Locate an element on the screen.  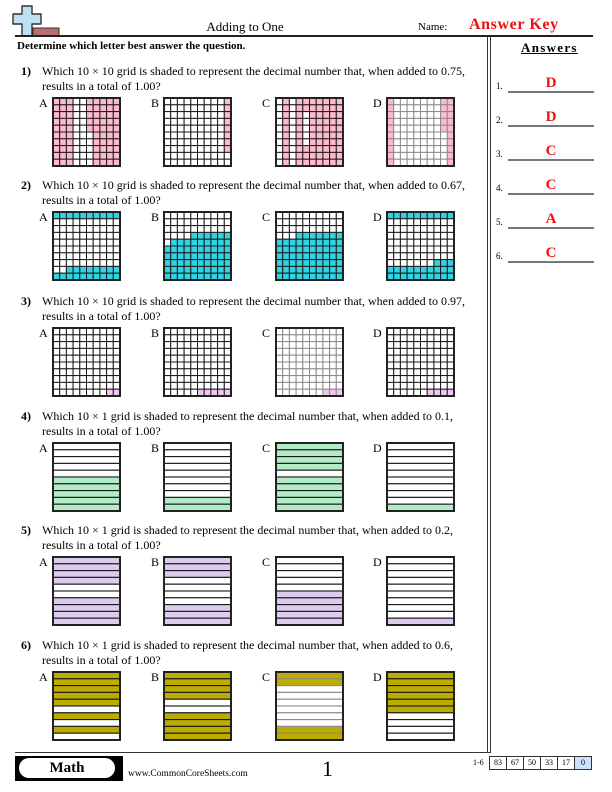
answer-number: 1. is located at coordinates (499, 86).